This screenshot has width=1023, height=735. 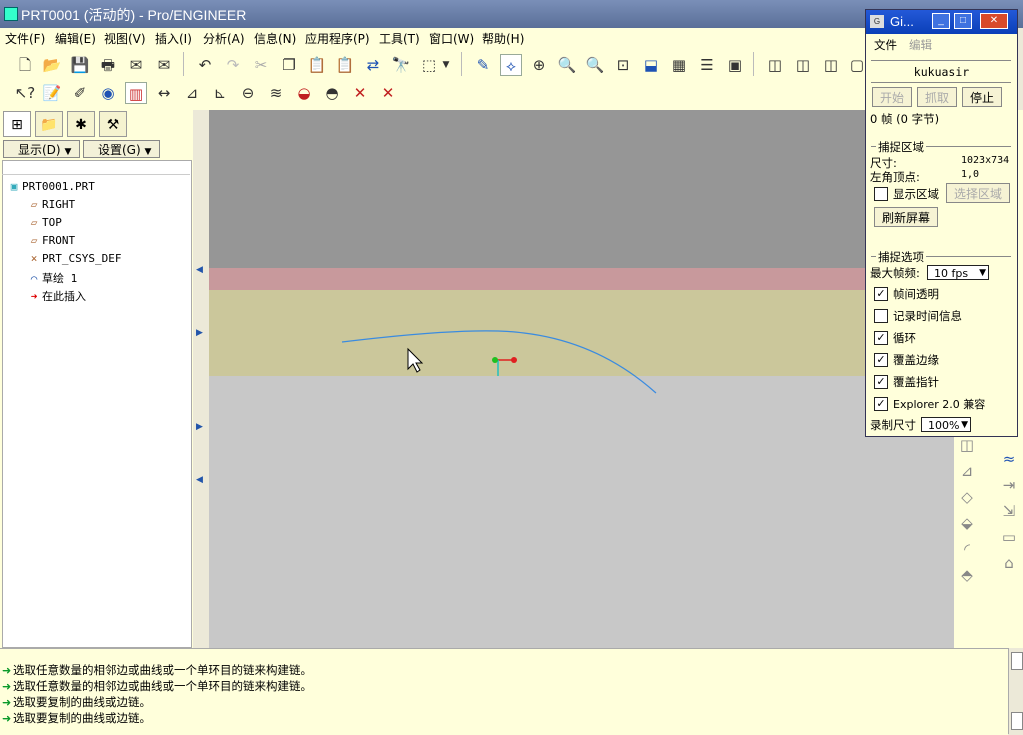 I want to click on appearance-icon: ◉, so click(x=108, y=93).